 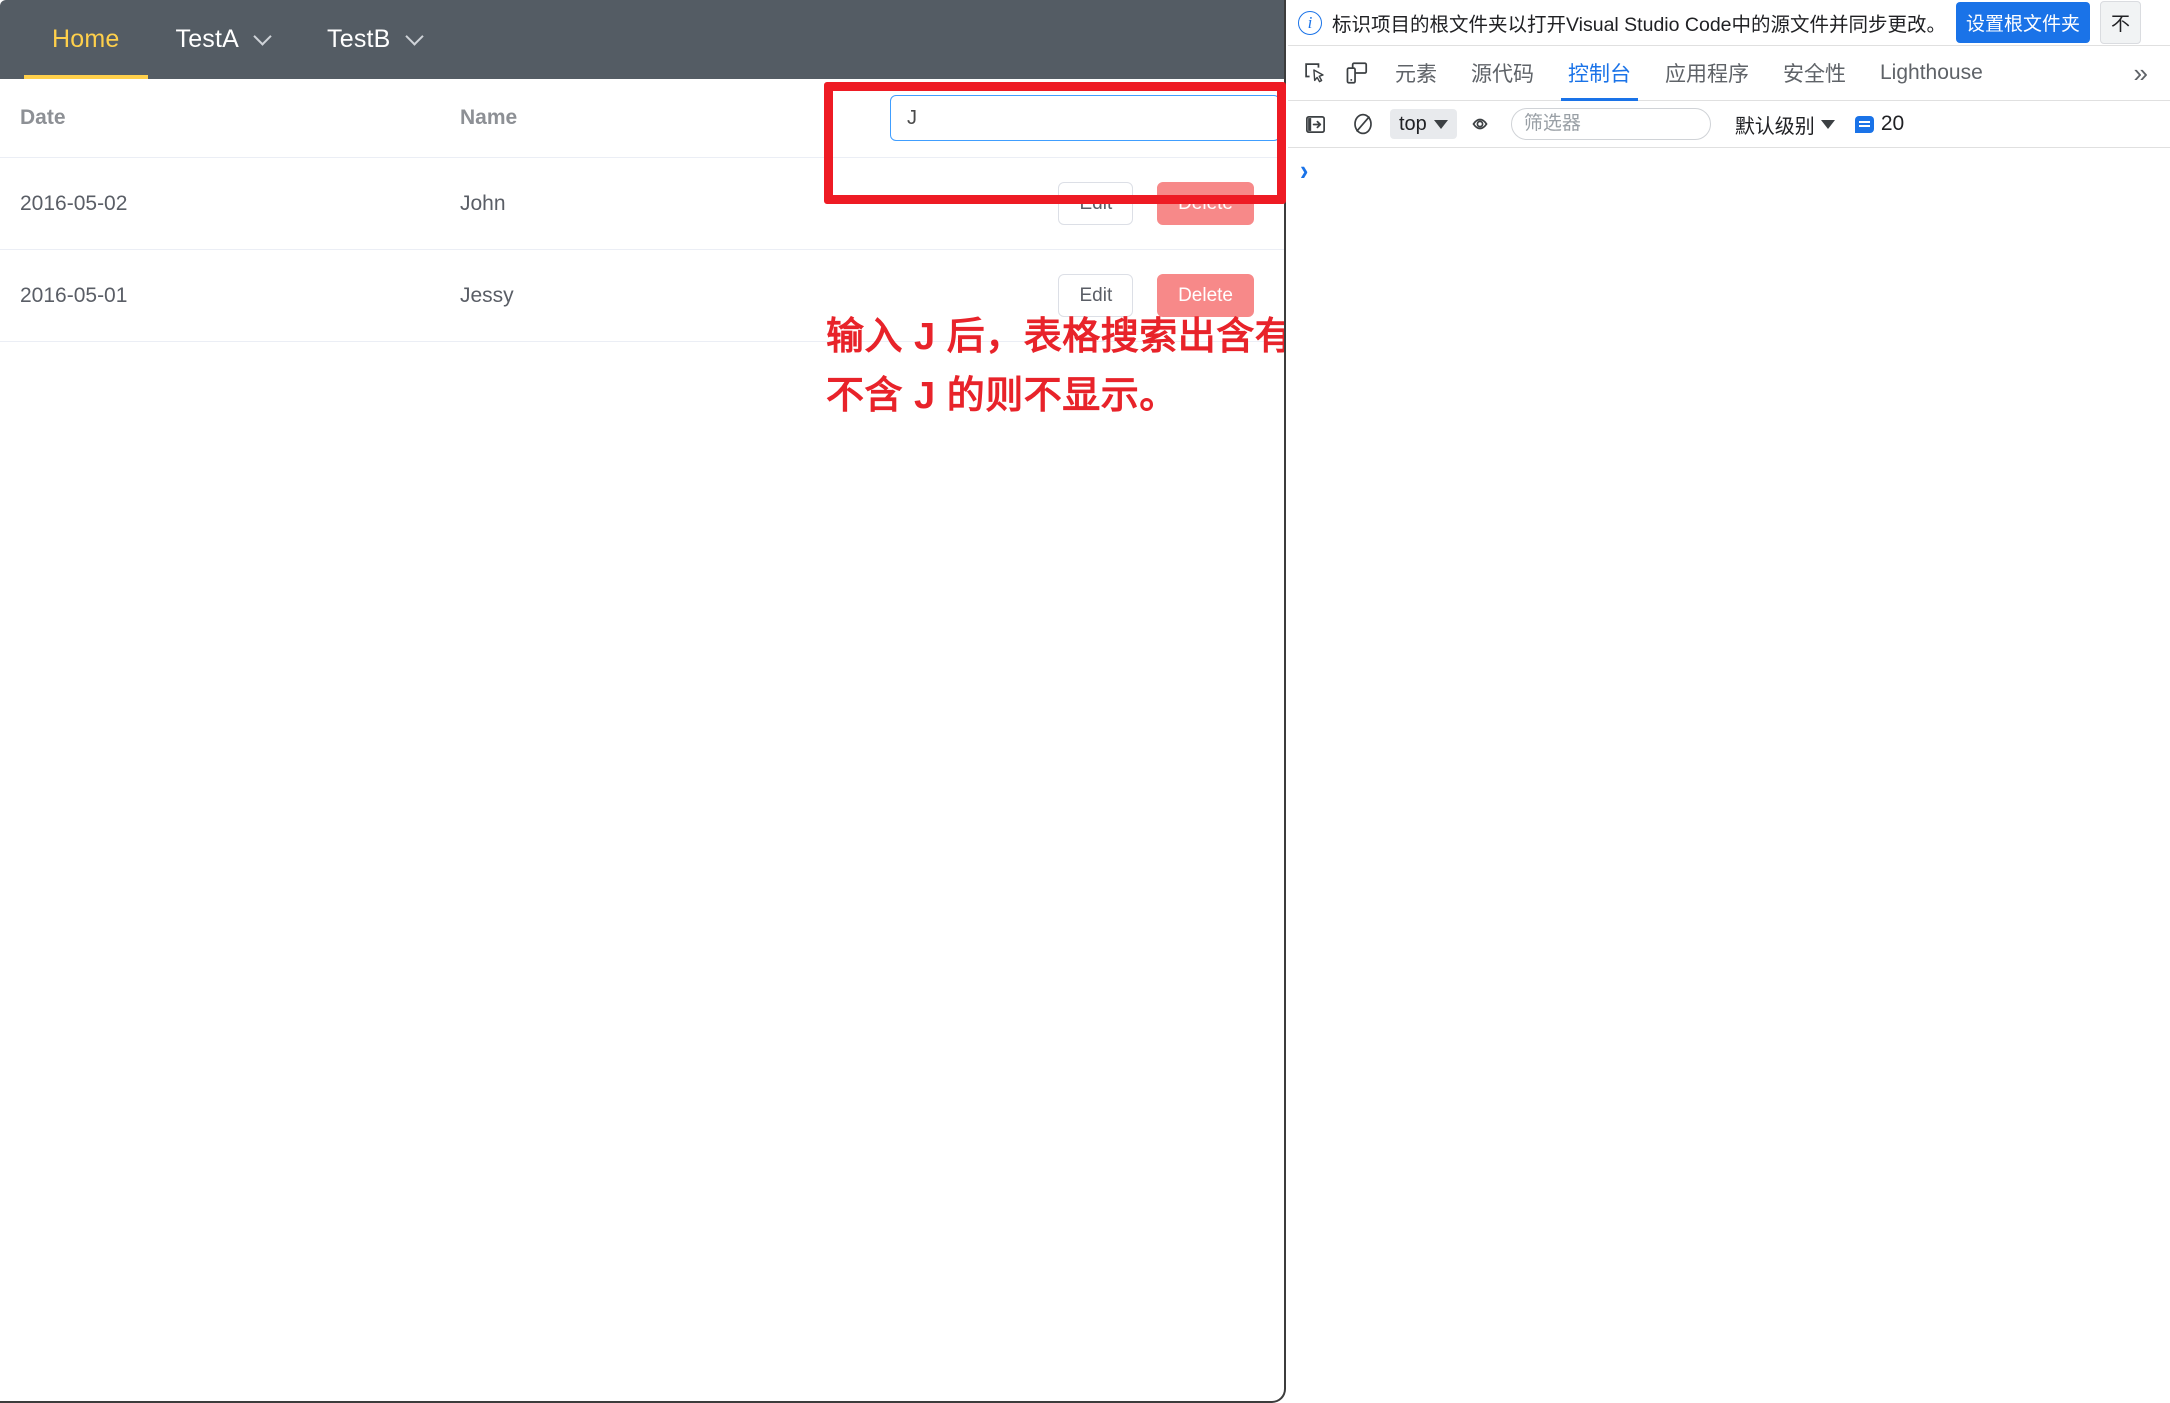 I want to click on nav-item-label: TestB, so click(x=359, y=39).